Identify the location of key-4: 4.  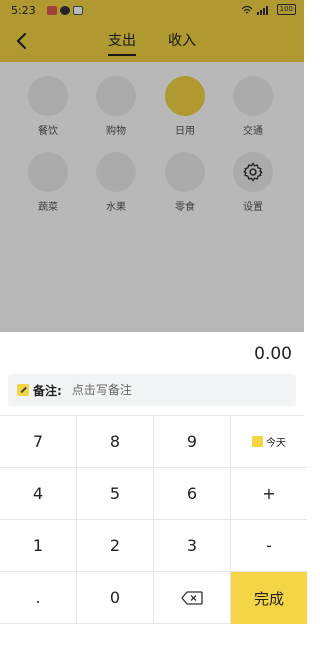
(38, 494).